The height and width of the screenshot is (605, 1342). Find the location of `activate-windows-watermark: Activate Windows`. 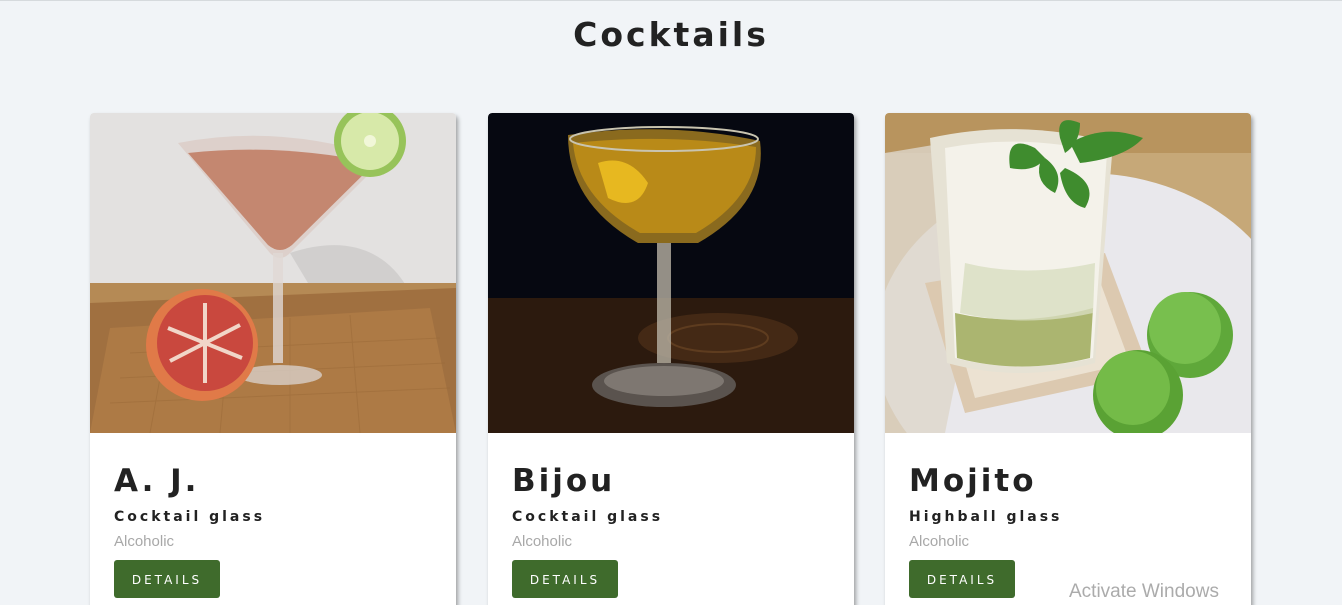

activate-windows-watermark: Activate Windows is located at coordinates (1144, 591).